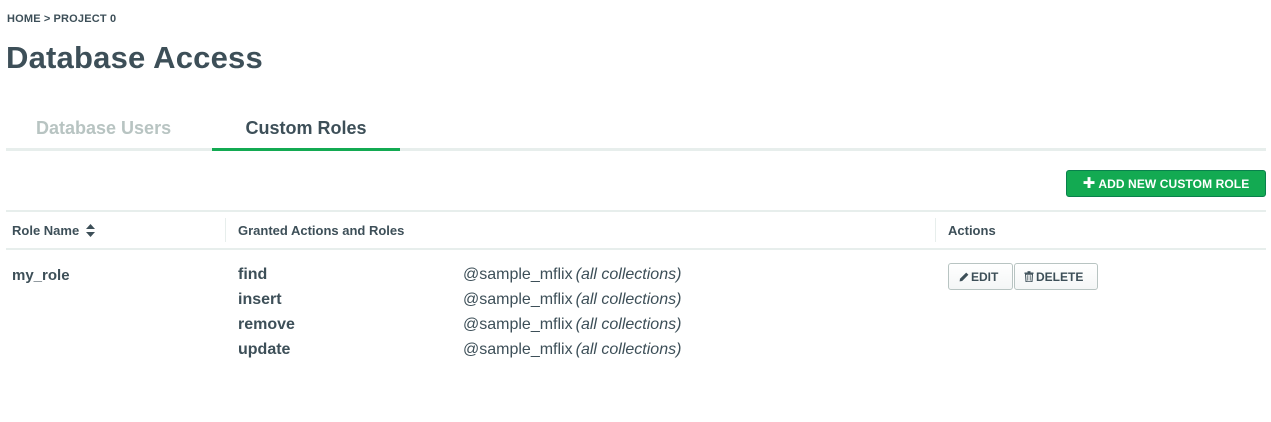 The width and height of the screenshot is (1271, 422). What do you see at coordinates (1029, 276) in the screenshot?
I see `trash-icon` at bounding box center [1029, 276].